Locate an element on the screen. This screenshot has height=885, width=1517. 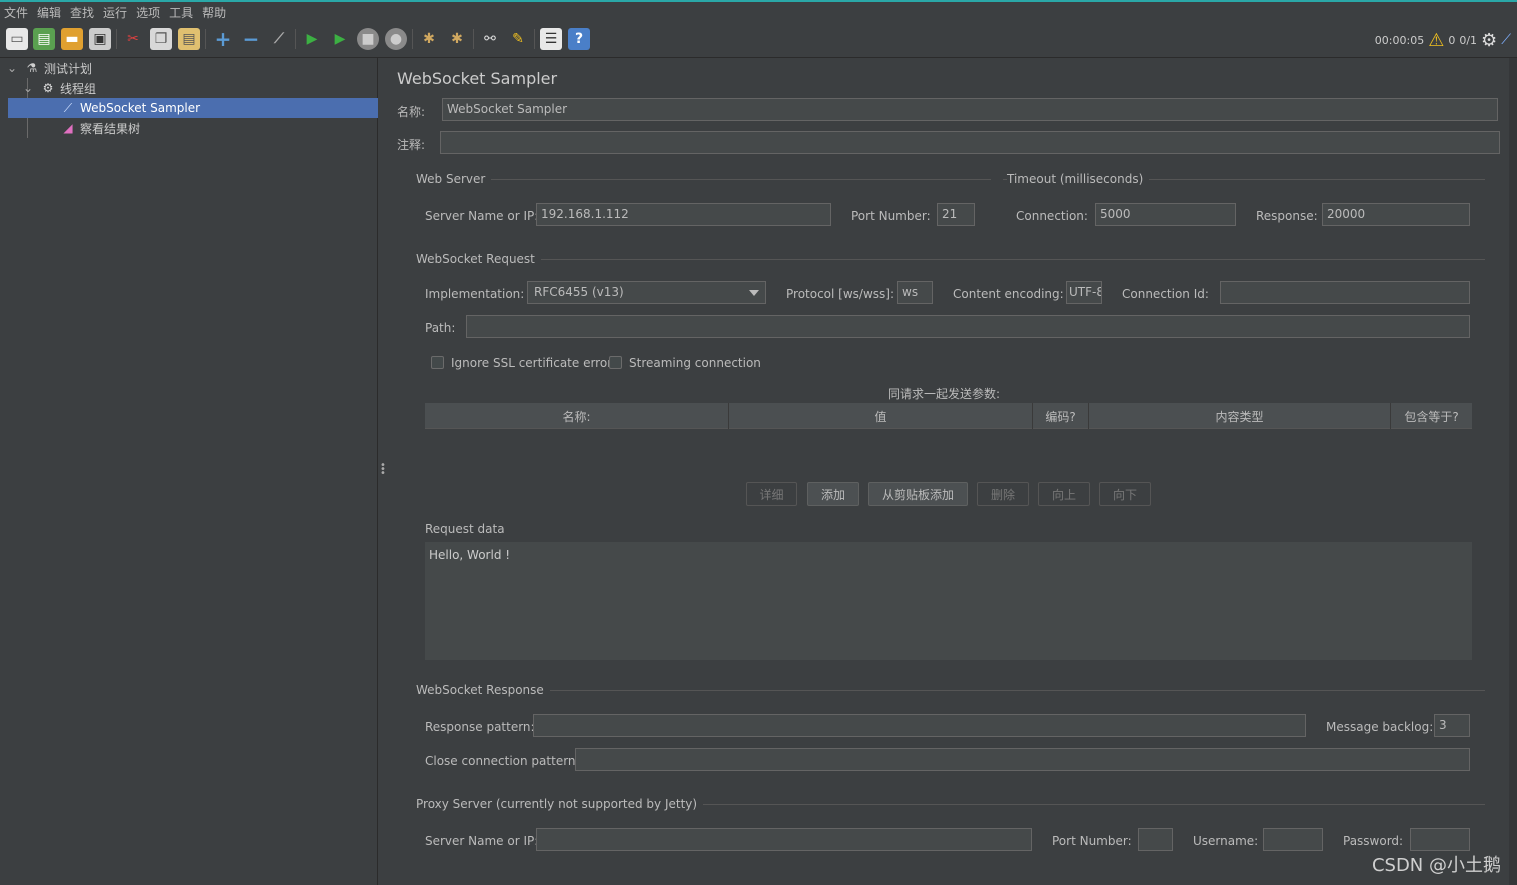
server-field: 192.168.1.112 is located at coordinates (683, 214).